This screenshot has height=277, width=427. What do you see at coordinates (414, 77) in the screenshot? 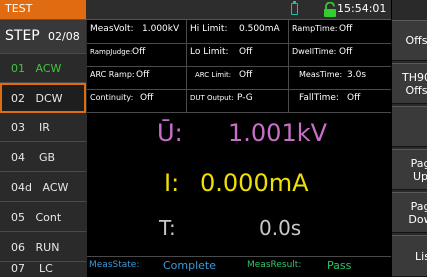
I see `softkey-line1: TH90` at bounding box center [414, 77].